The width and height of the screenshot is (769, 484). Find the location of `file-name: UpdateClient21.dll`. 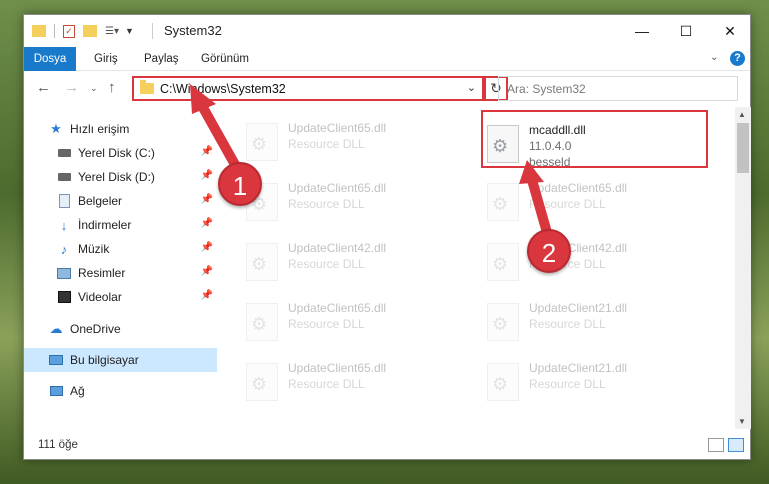

file-name: UpdateClient21.dll is located at coordinates (578, 308).